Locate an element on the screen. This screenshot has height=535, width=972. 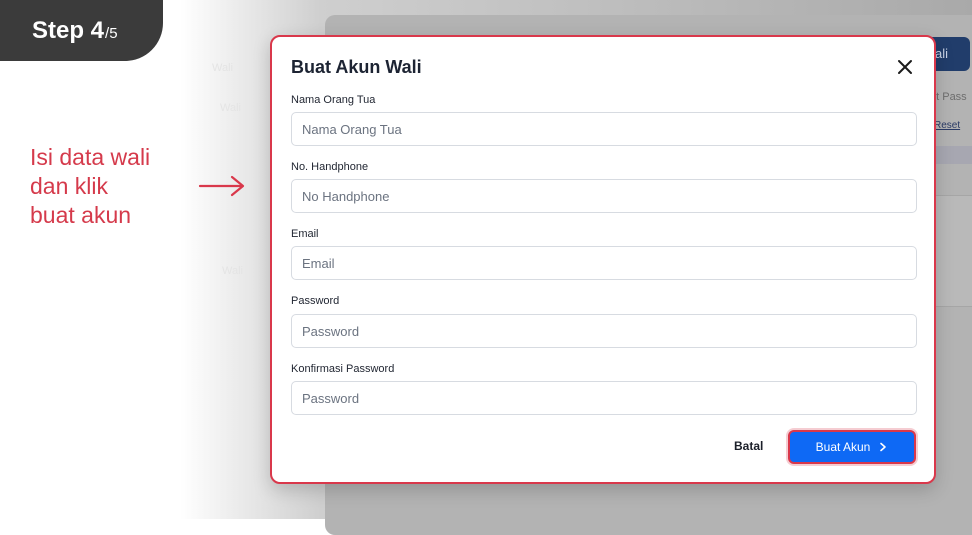
confirm-password-label: Konfirmasi Password is located at coordinates (343, 369).